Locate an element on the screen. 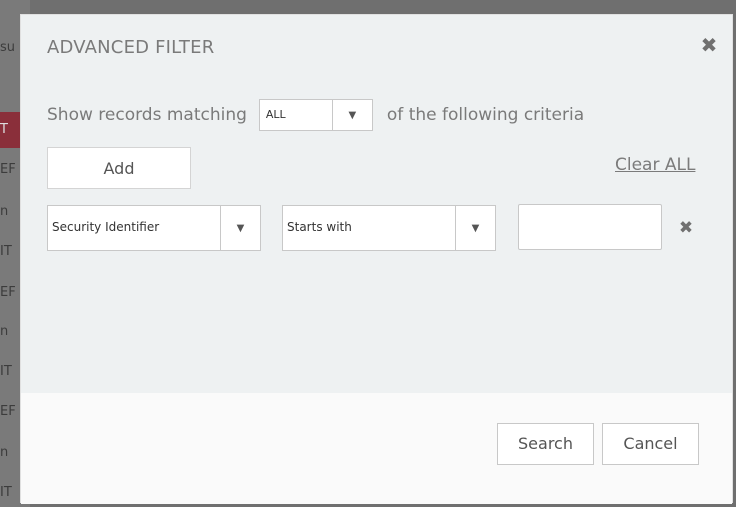  add-criterion-button: Add is located at coordinates (119, 168).